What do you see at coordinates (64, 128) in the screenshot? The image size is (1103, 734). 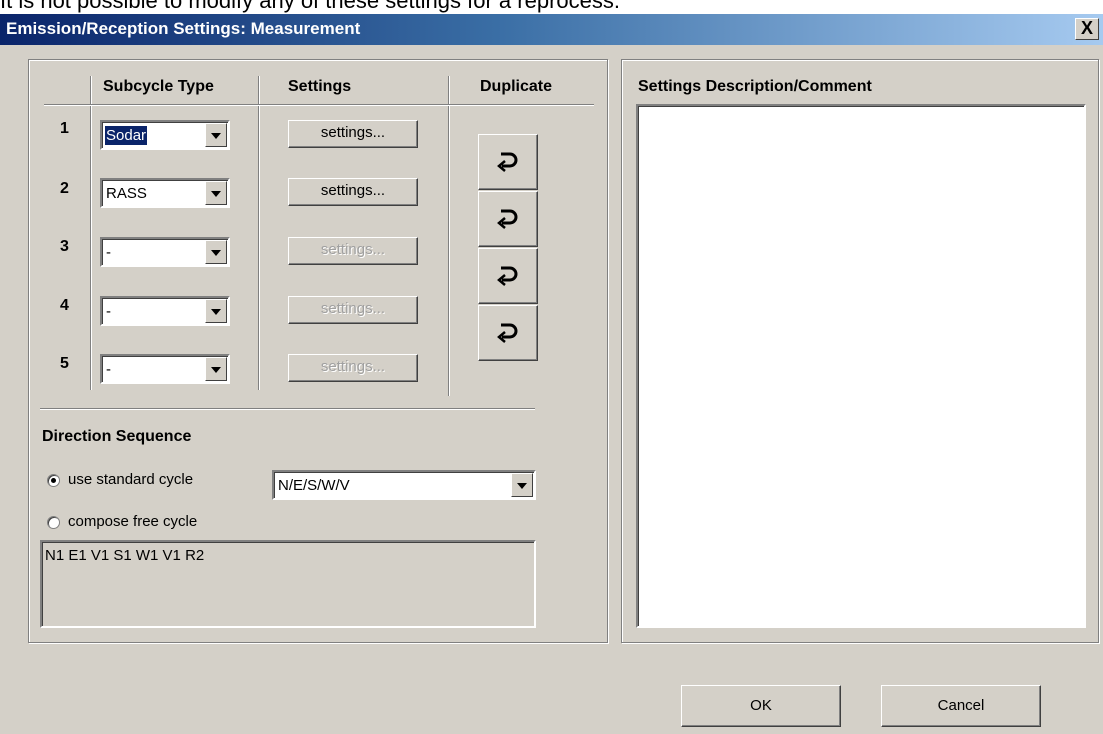 I see `row-number: 1` at bounding box center [64, 128].